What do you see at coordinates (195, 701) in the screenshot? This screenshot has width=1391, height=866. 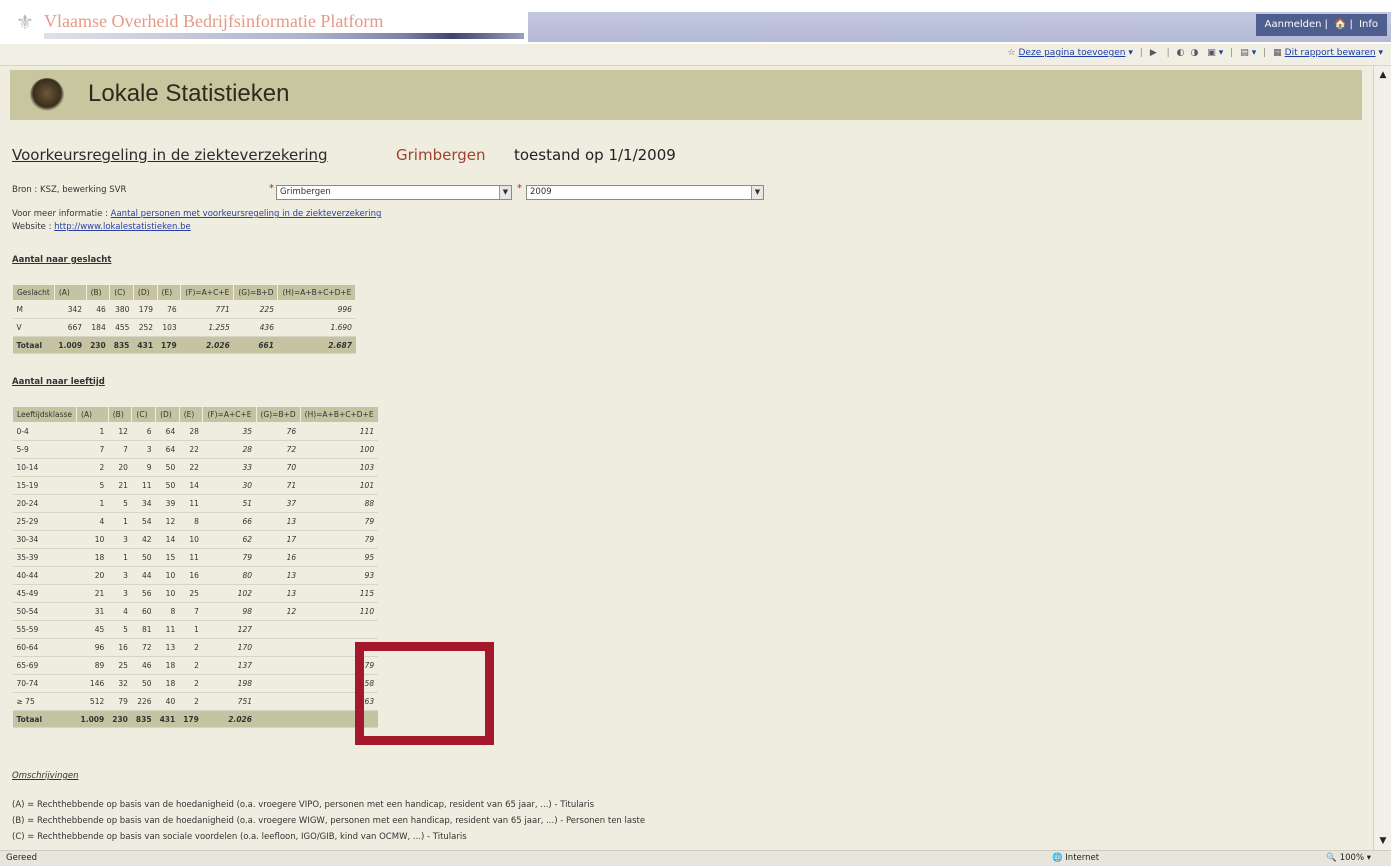 I see `table-row: ≥ 75 512 79 226 40 2 751 863` at bounding box center [195, 701].